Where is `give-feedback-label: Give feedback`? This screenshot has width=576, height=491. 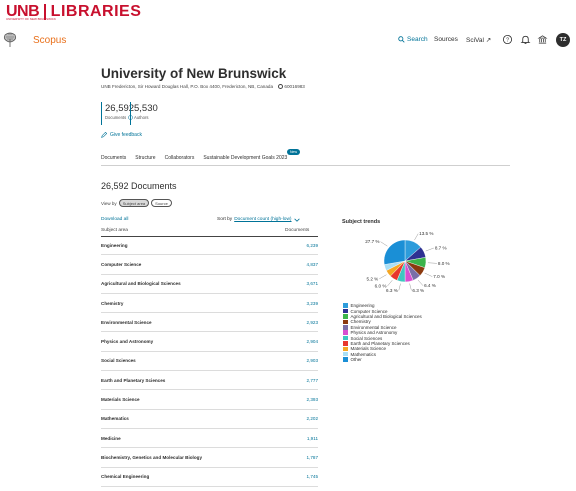
give-feedback-label: Give feedback is located at coordinates (126, 135).